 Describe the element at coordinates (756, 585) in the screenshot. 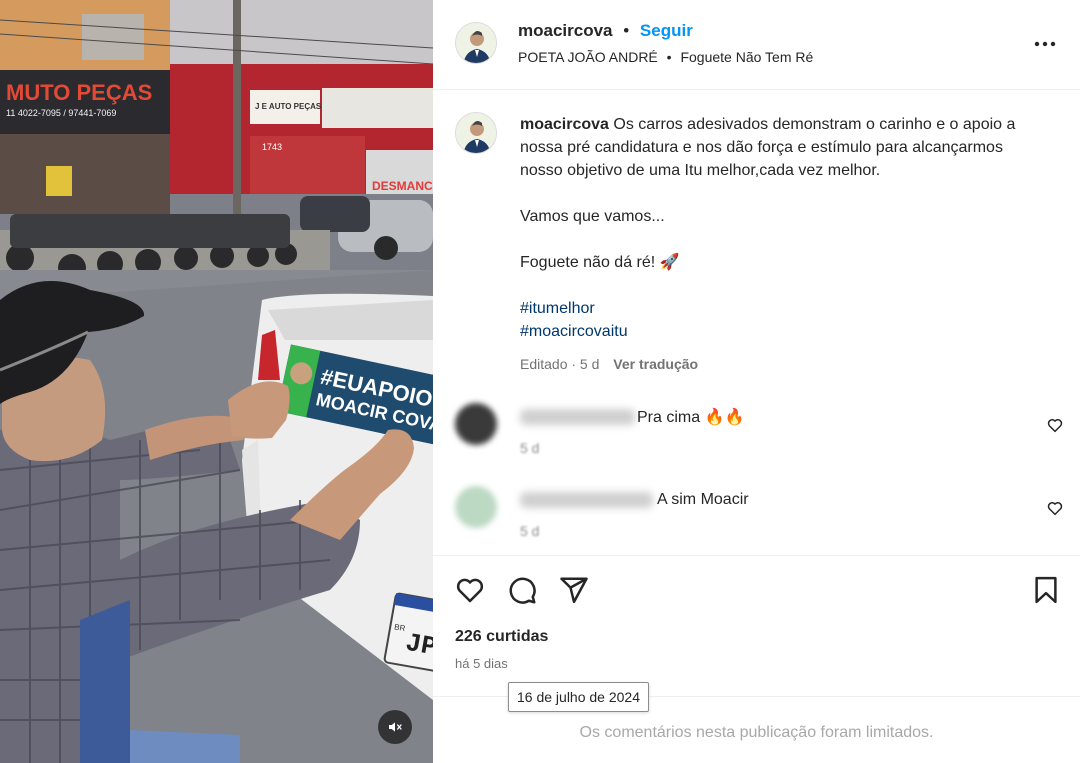

I see `post-actions-bar` at that location.